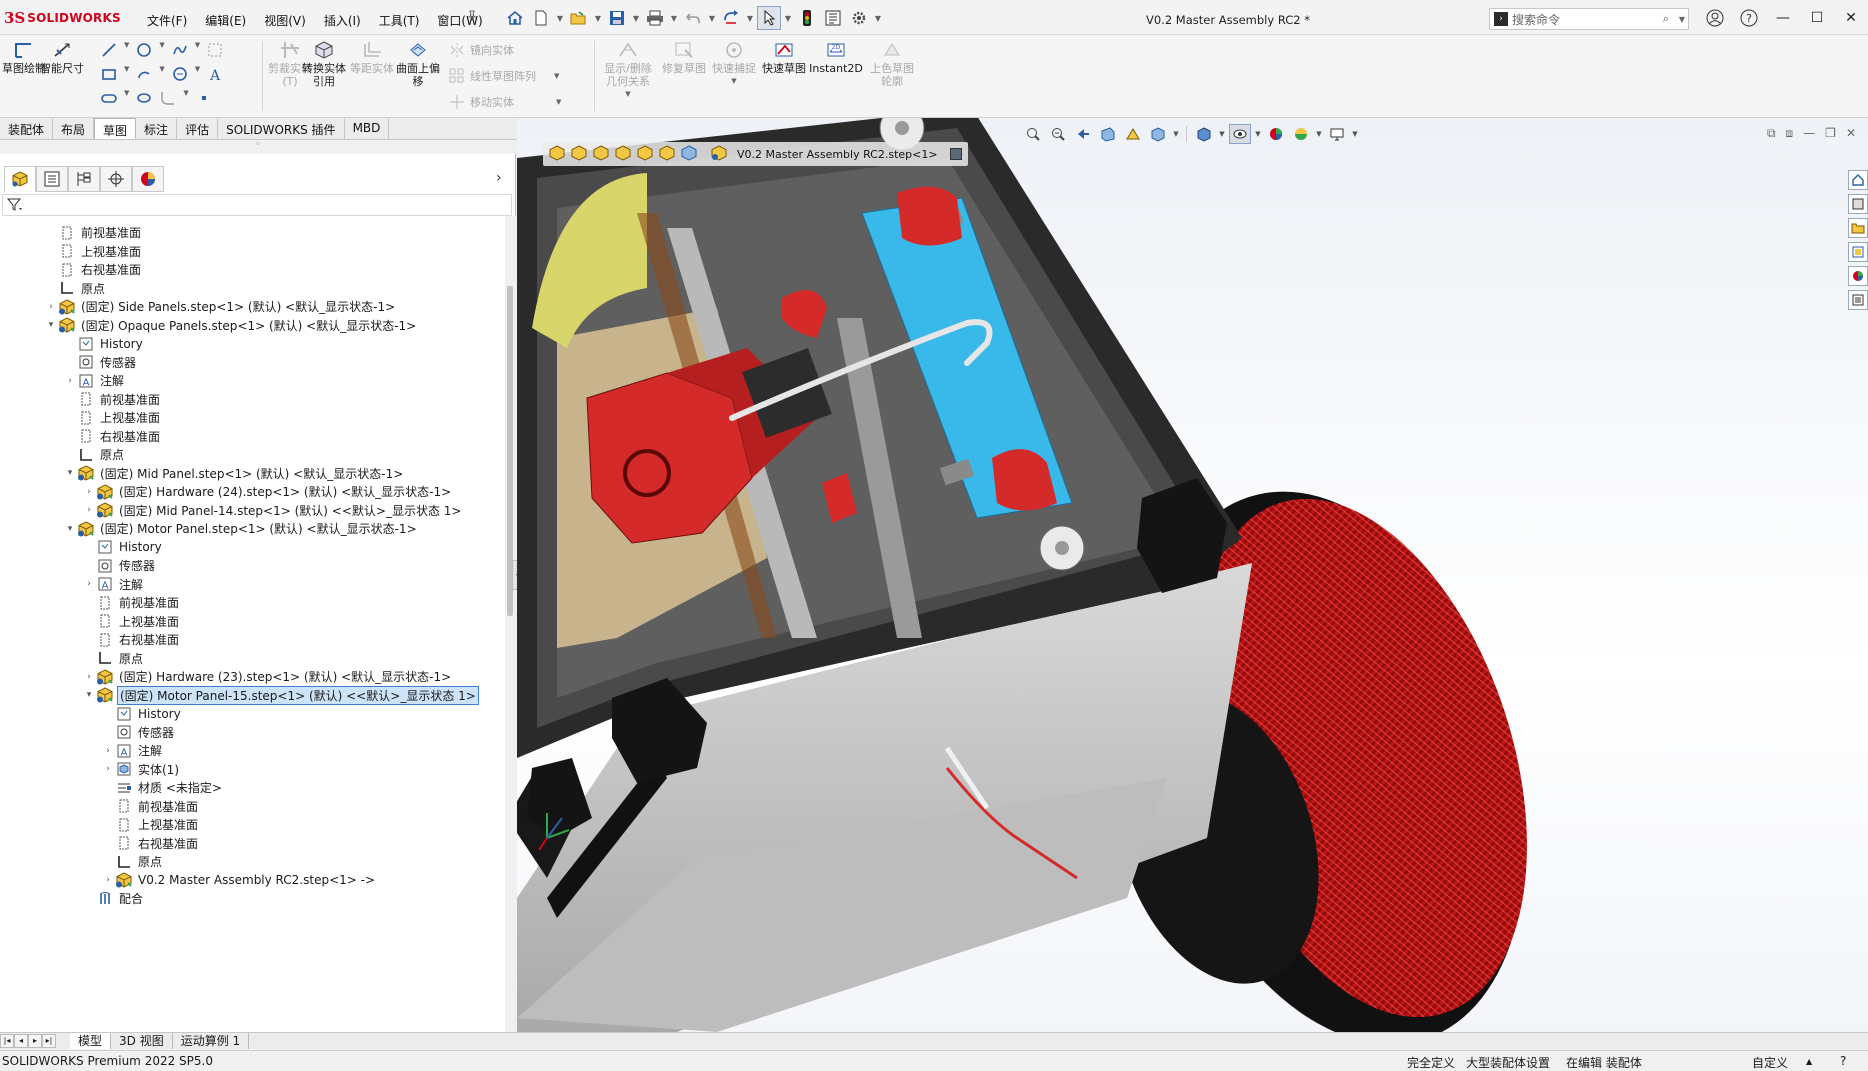 Image resolution: width=1868 pixels, height=1071 pixels. What do you see at coordinates (1809, 133) in the screenshot?
I see `minimize-viewport-icon: —` at bounding box center [1809, 133].